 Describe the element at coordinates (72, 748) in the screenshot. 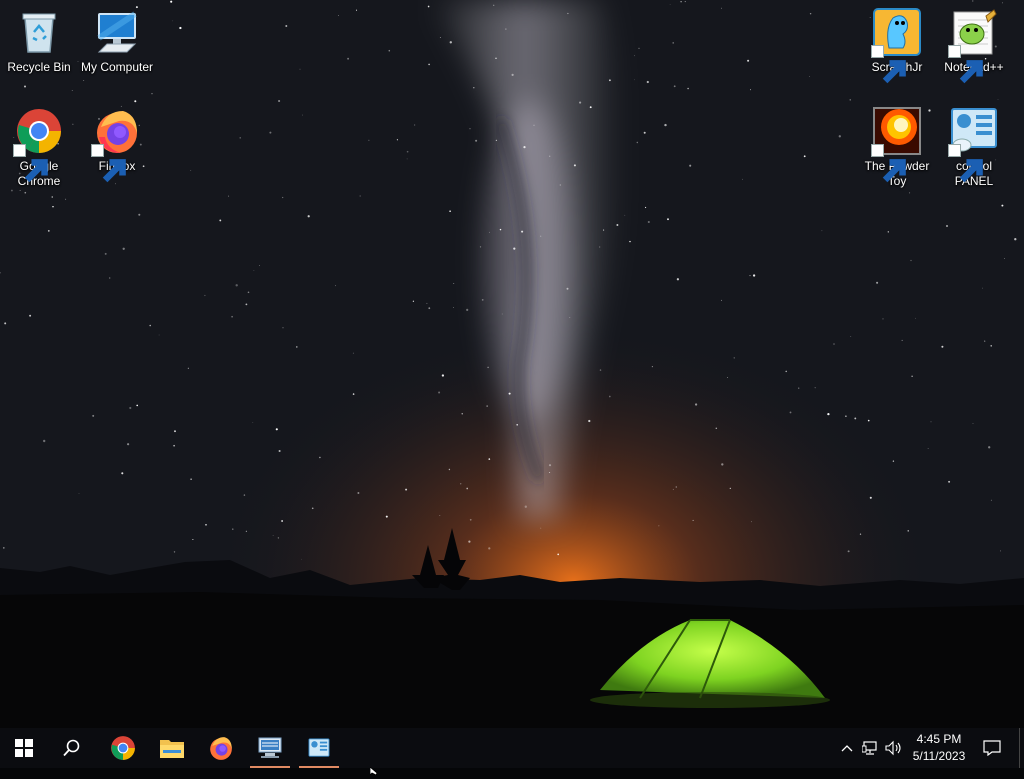

I see `search-button` at that location.